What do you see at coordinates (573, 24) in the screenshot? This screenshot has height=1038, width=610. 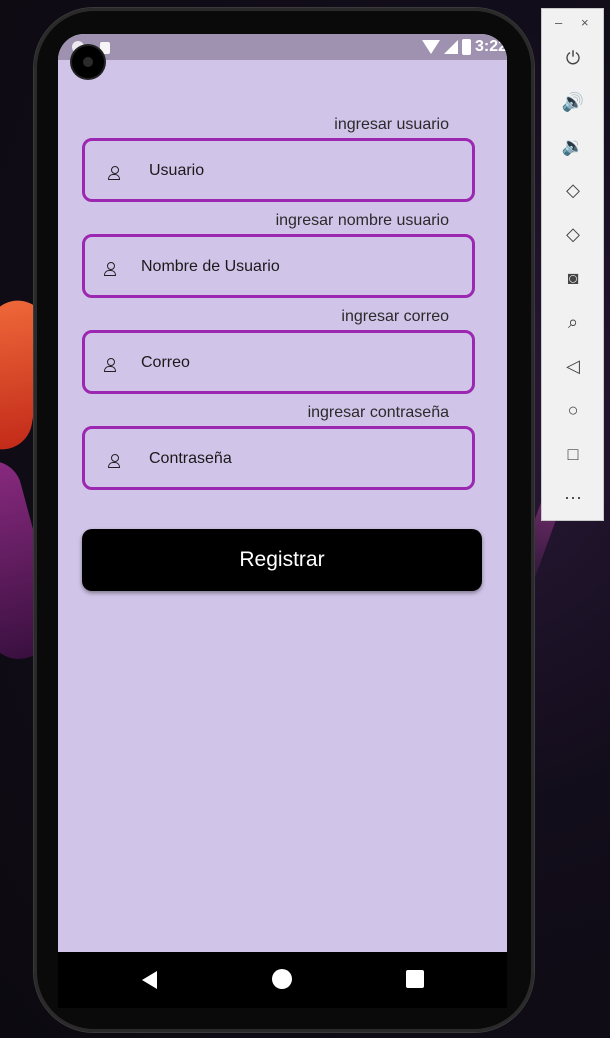 I see `emulator-window-controls: – ×` at bounding box center [573, 24].